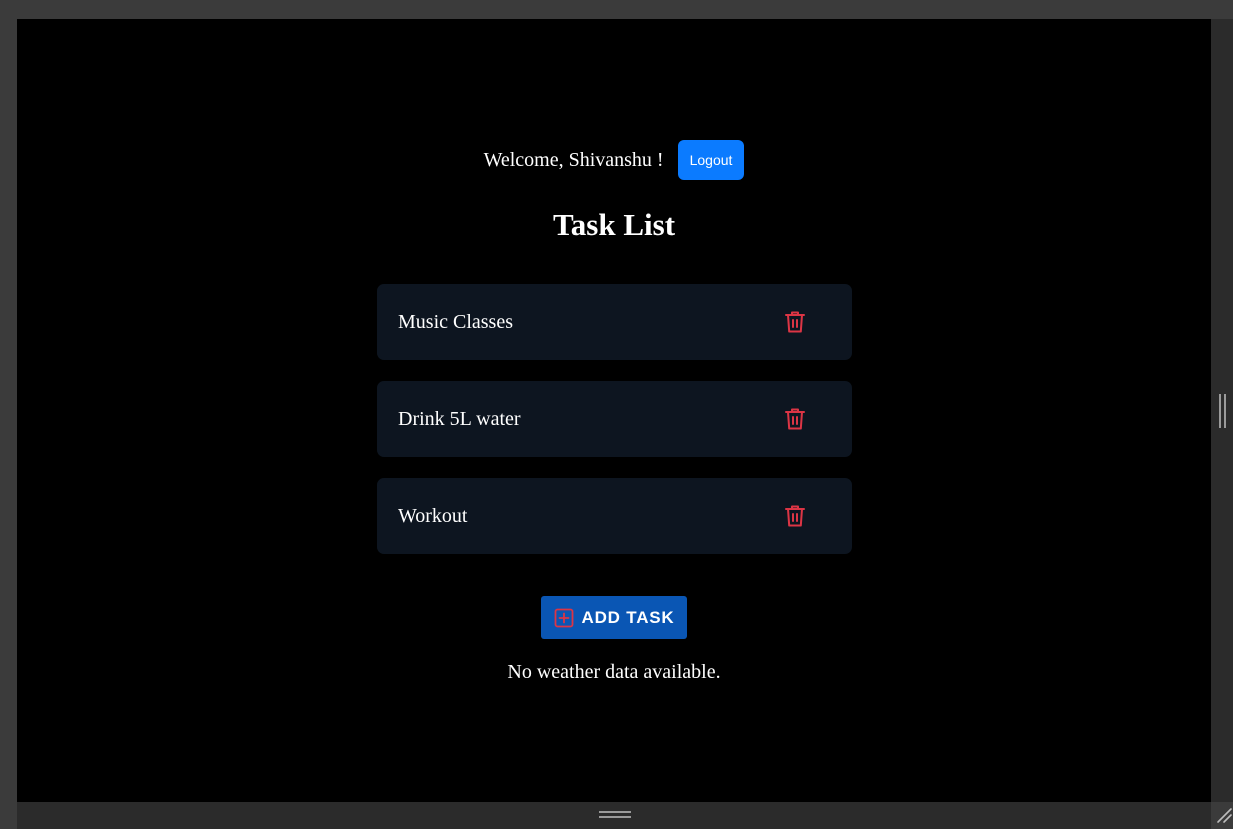  I want to click on welcome-header: Welcome, Shivanshu ! Logout, so click(614, 160).